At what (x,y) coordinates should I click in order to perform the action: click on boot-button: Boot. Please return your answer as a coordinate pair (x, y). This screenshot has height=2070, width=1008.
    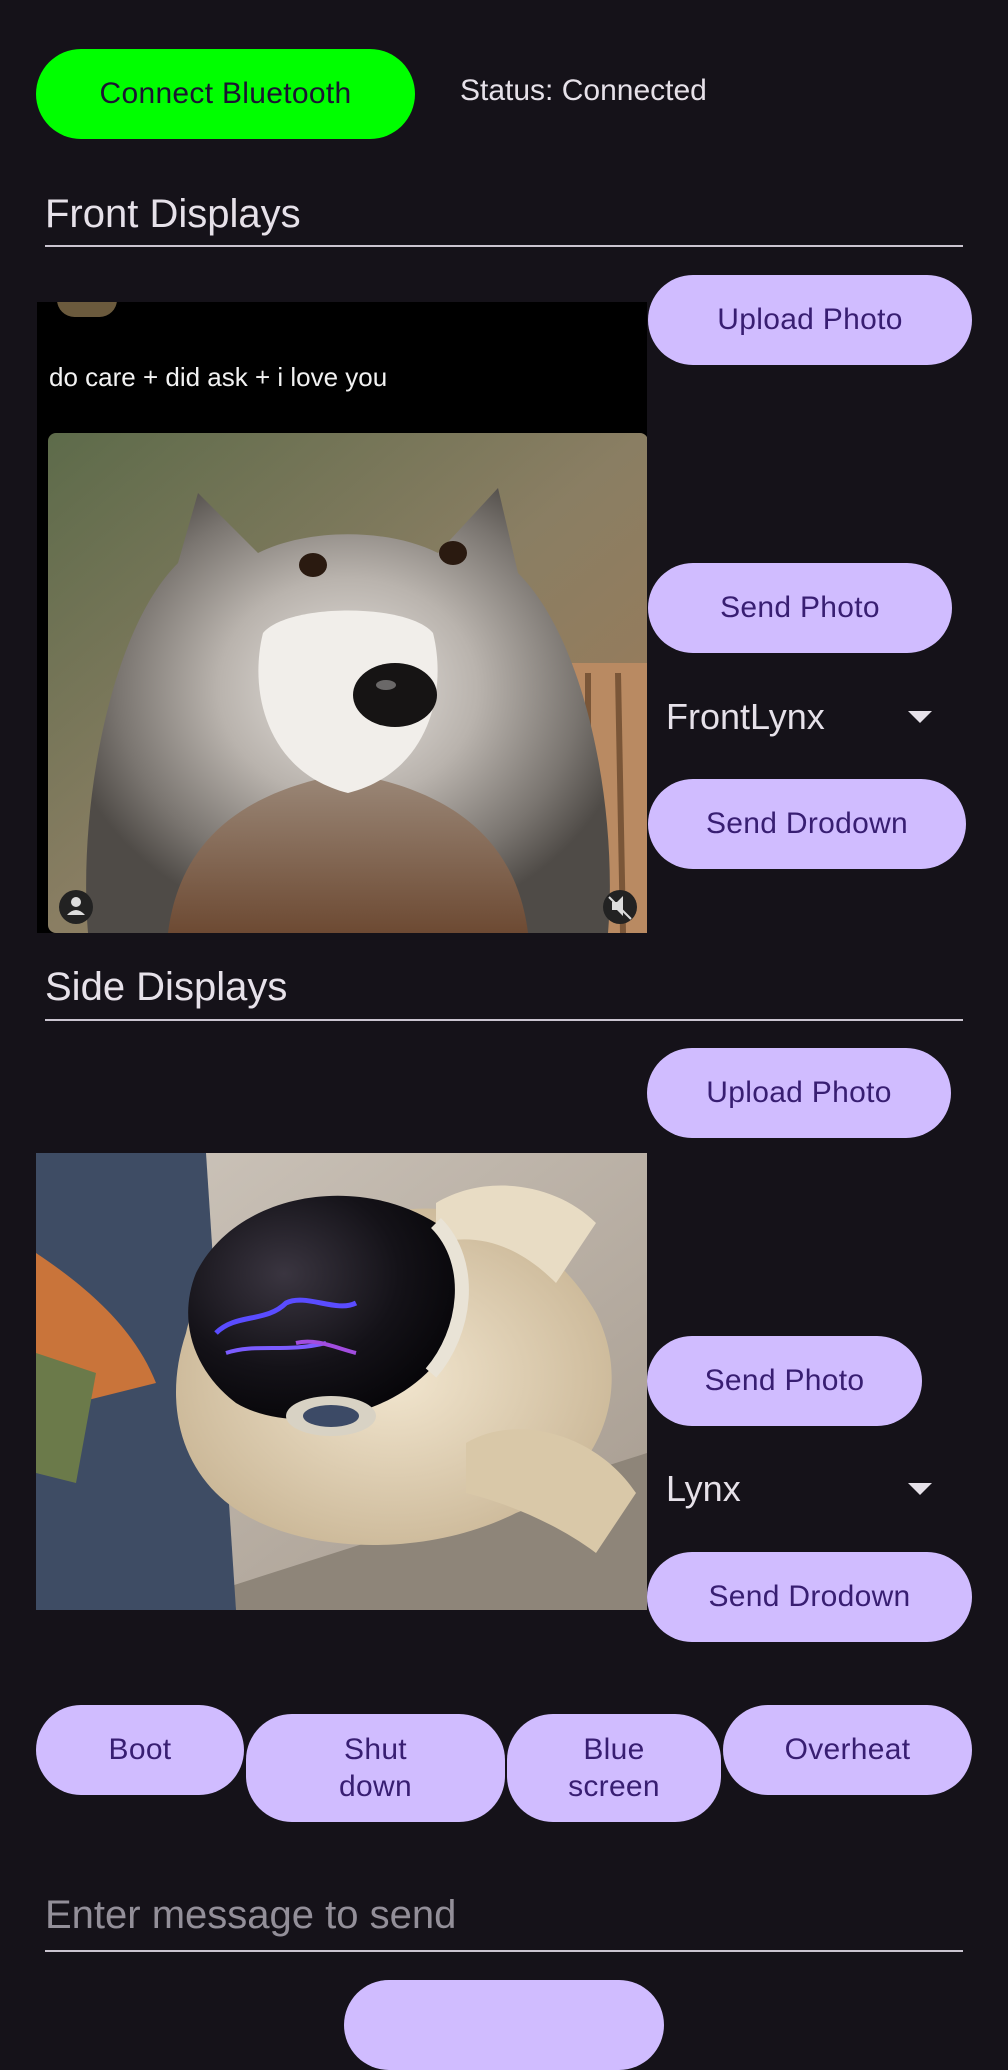
    Looking at the image, I should click on (140, 1750).